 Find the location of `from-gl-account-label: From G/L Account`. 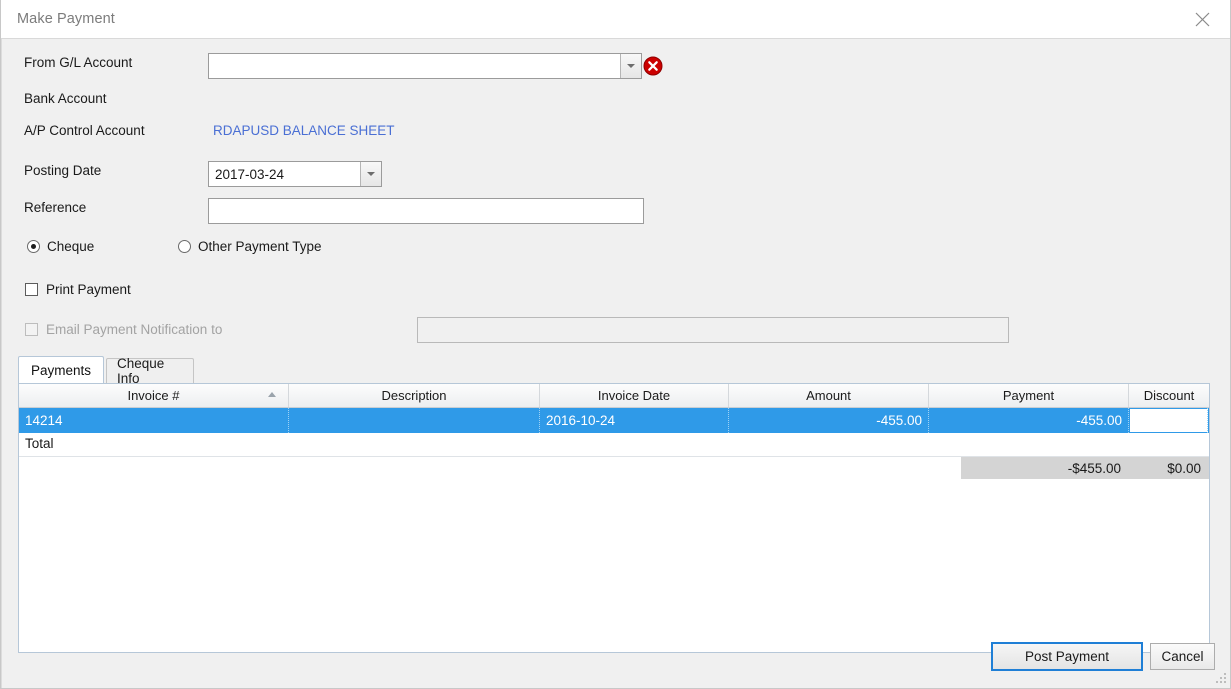

from-gl-account-label: From G/L Account is located at coordinates (78, 62).